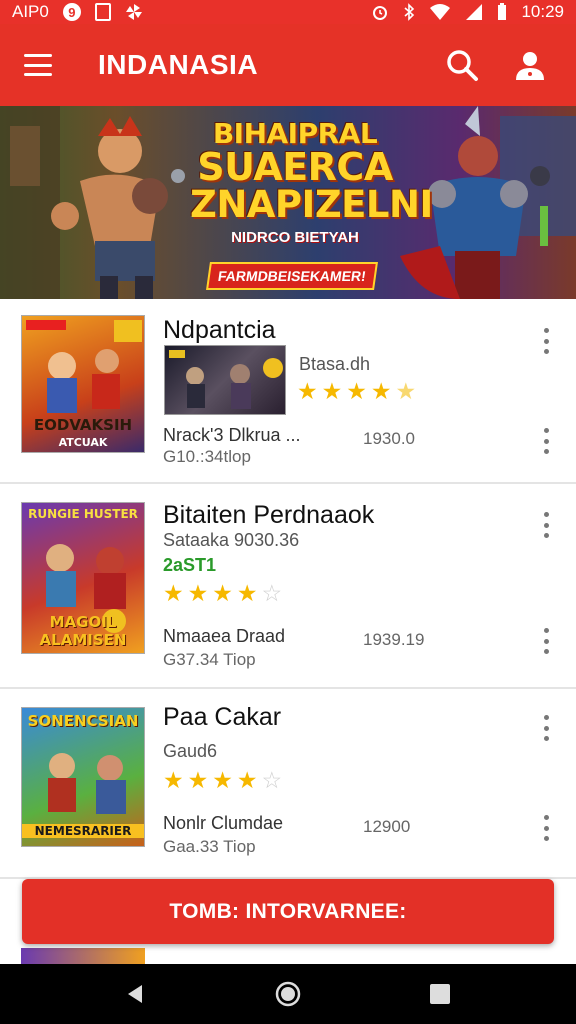  Describe the element at coordinates (209, 846) in the screenshot. I see `game-size: Gaa.33 Tiop` at that location.